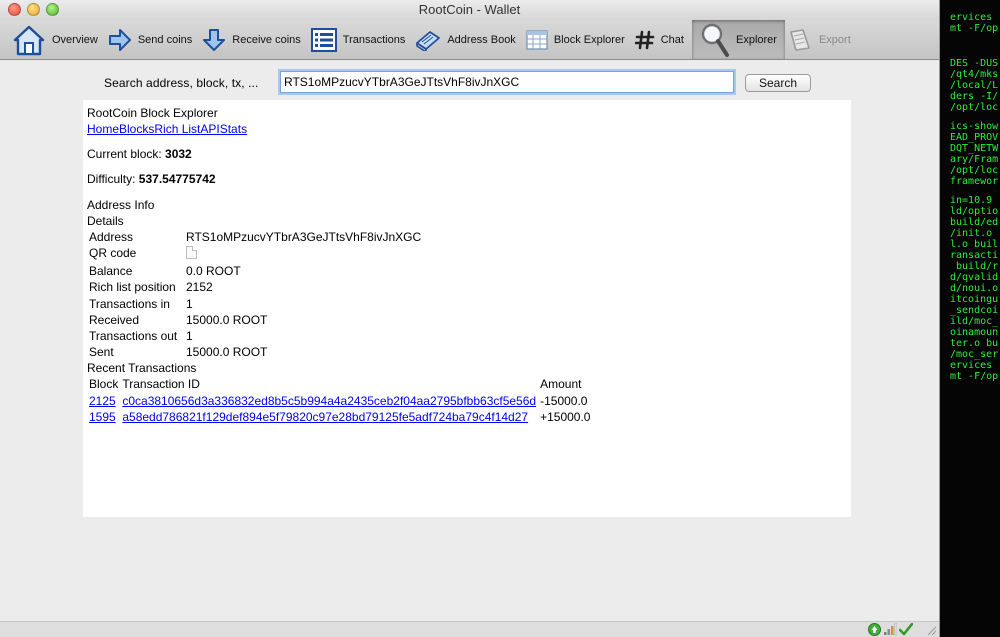 This screenshot has height=637, width=1000. What do you see at coordinates (974, 310) in the screenshot?
I see `terminal-line: _sendcoi` at bounding box center [974, 310].